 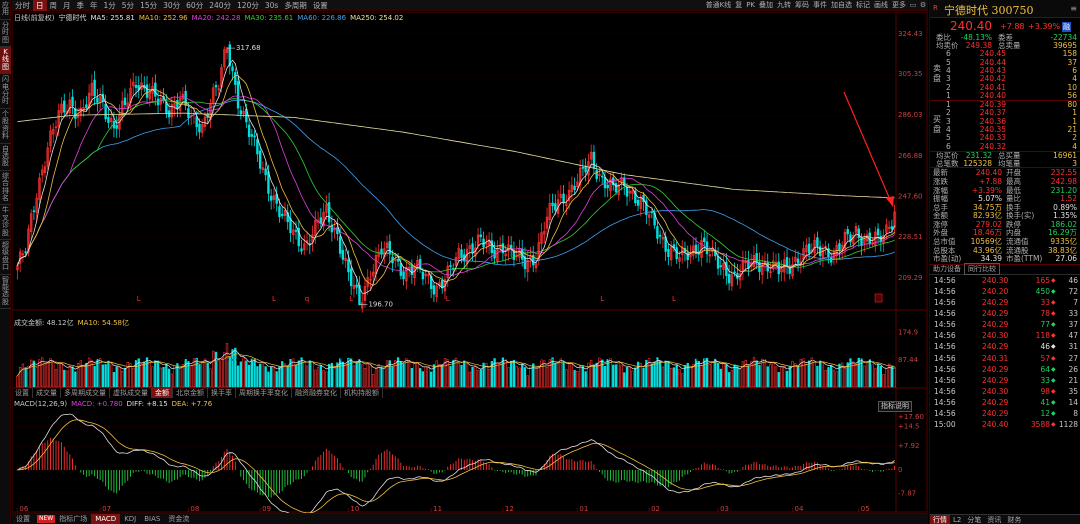 I want to click on indicator-tab: 金额, so click(x=162, y=393).